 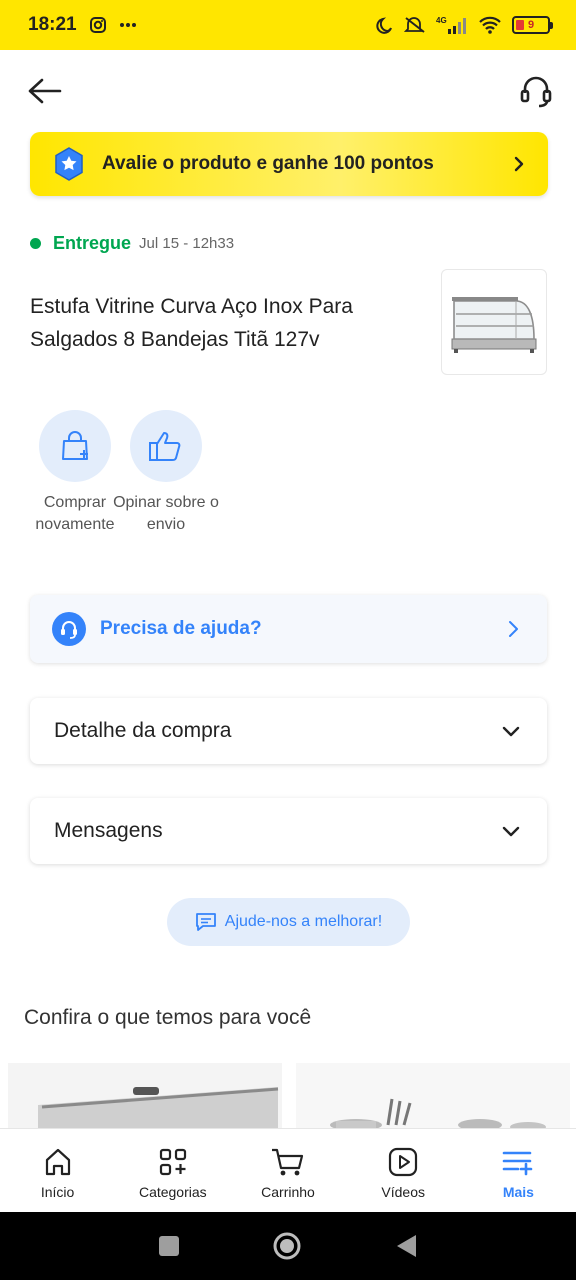 I want to click on mute-icon, so click(x=415, y=25).